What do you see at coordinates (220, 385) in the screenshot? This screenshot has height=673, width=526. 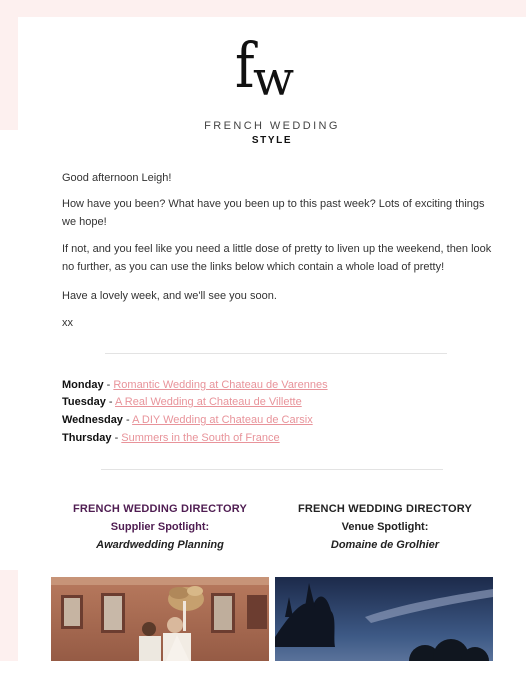 I see `post-link-monday: Romantic Wedding at Chateau de Varennes` at bounding box center [220, 385].